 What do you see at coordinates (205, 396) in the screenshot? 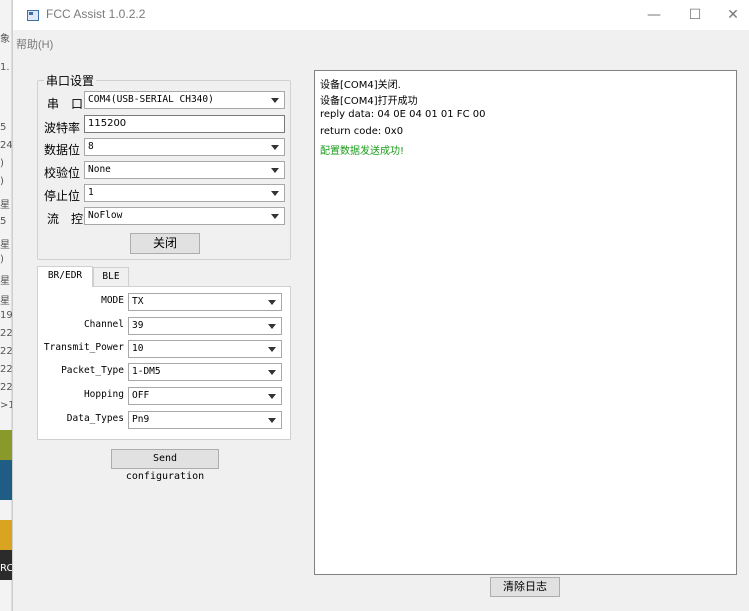
I see `hopping-select: OFF` at bounding box center [205, 396].